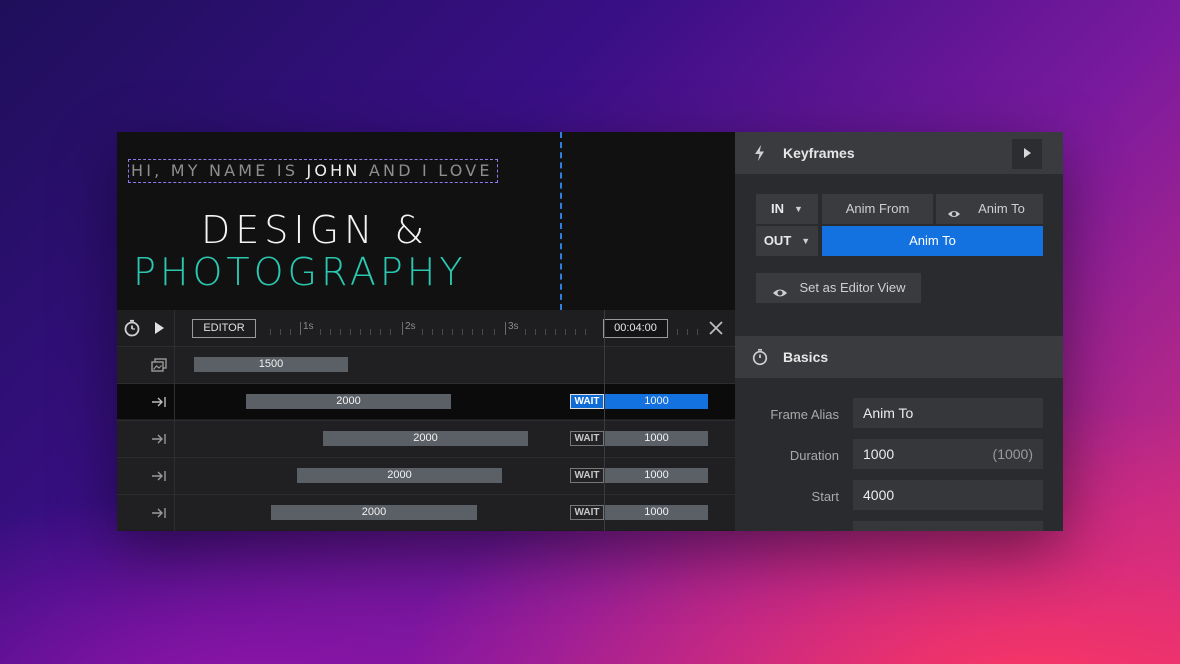 The width and height of the screenshot is (1180, 664). What do you see at coordinates (879, 495) in the screenshot?
I see `start-value: 4000` at bounding box center [879, 495].